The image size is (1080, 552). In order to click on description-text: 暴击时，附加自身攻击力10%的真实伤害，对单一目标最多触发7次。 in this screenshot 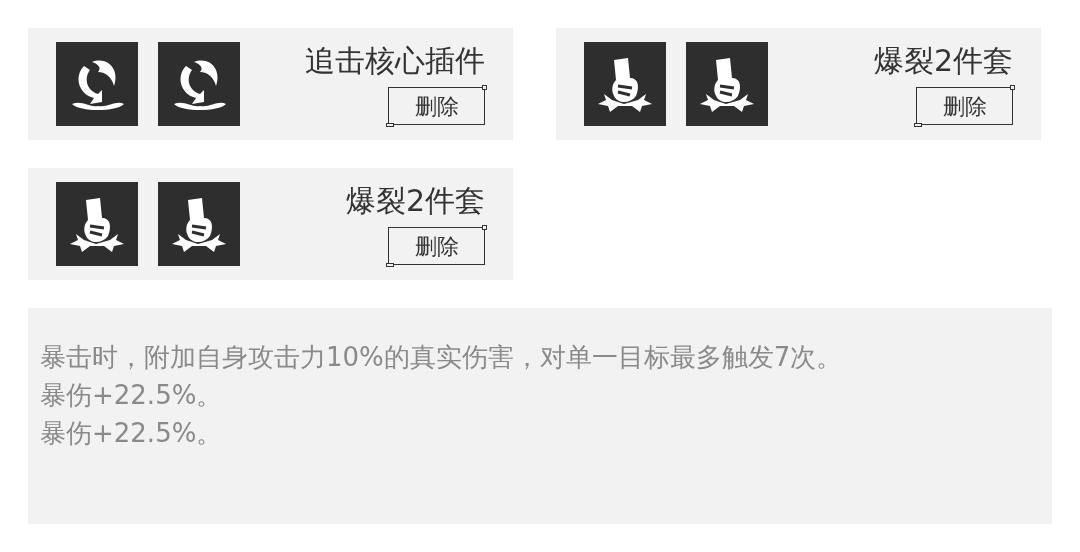, I will do `click(442, 357)`.